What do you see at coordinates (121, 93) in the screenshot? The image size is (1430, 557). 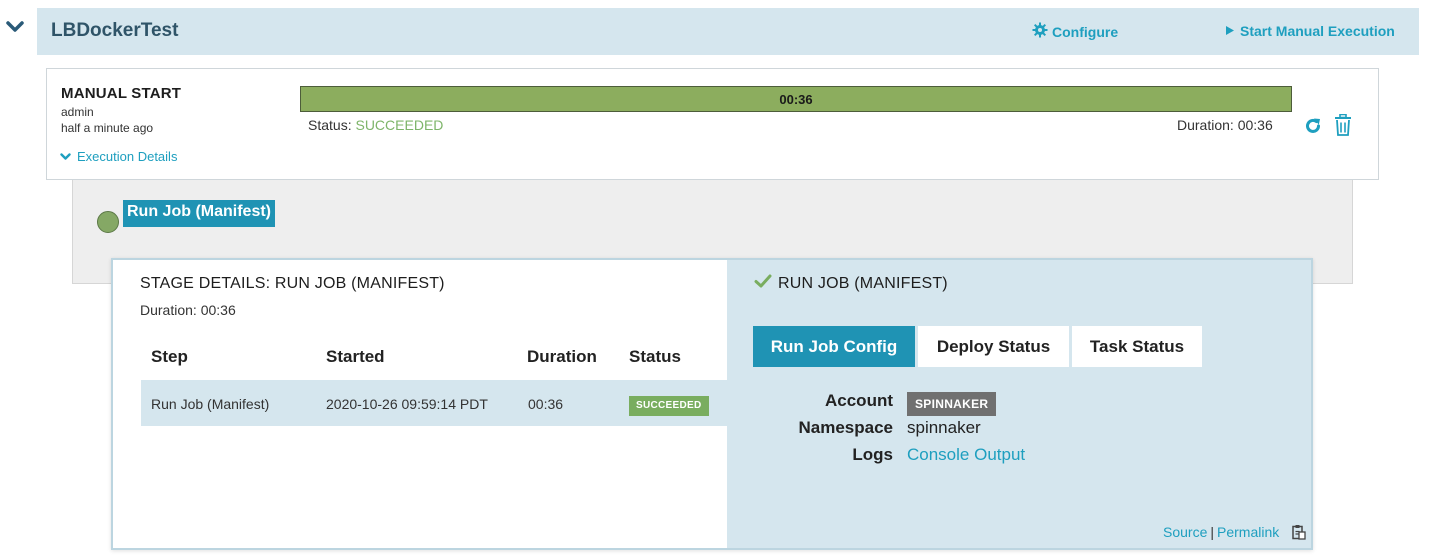 I see `trigger-title: MANUAL START` at bounding box center [121, 93].